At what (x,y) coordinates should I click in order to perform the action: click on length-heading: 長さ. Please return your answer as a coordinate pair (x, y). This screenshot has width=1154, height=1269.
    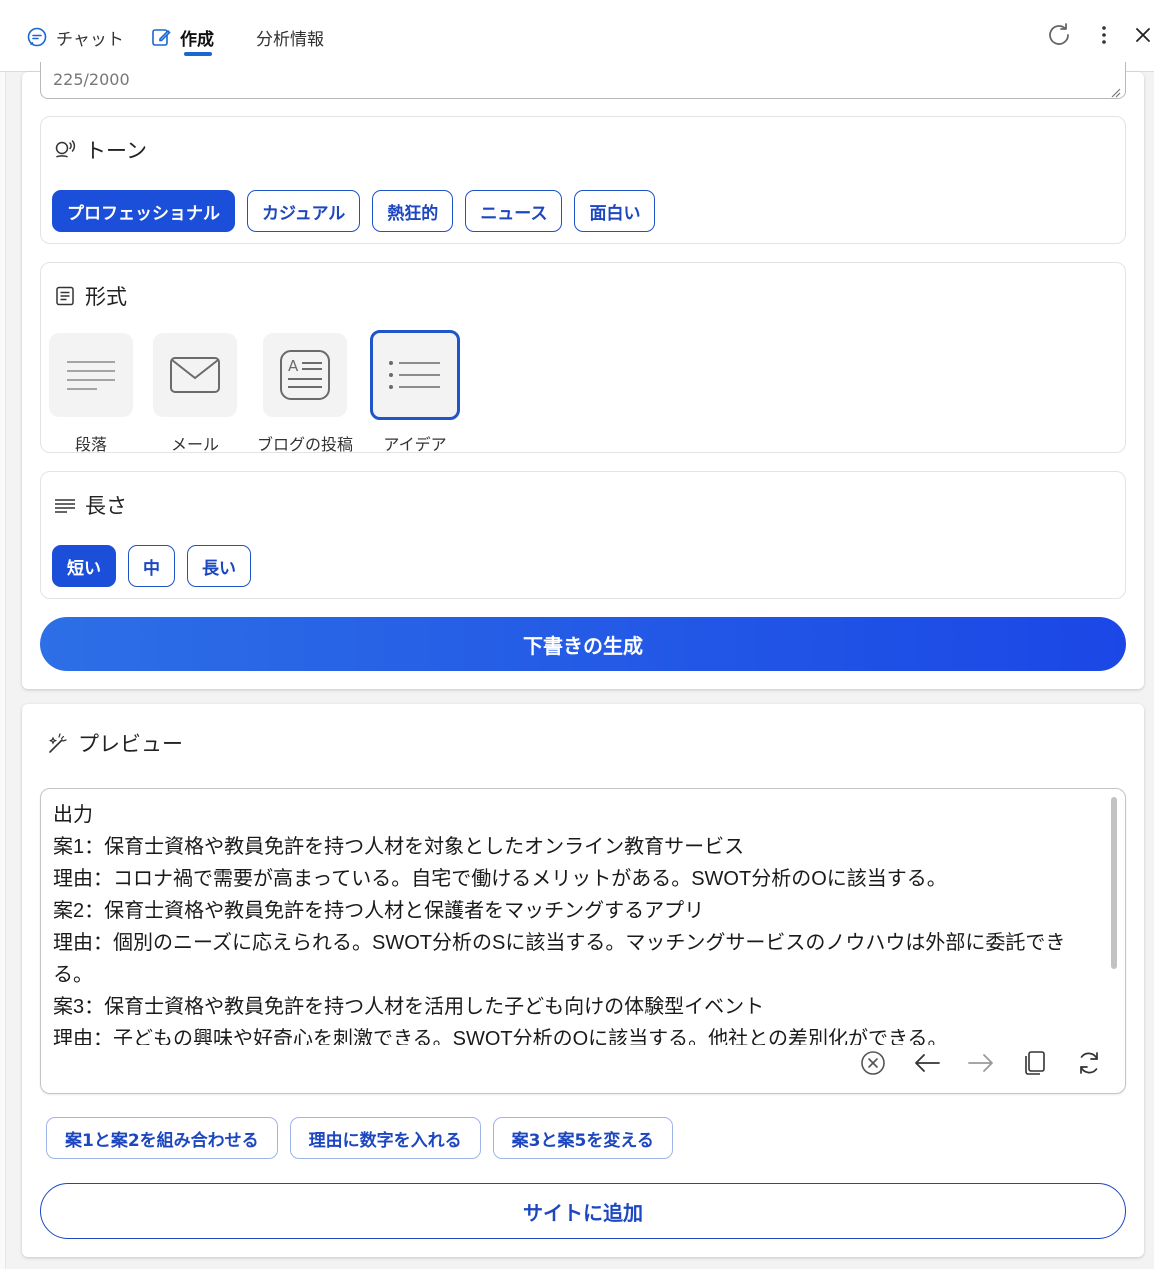
    Looking at the image, I should click on (90, 505).